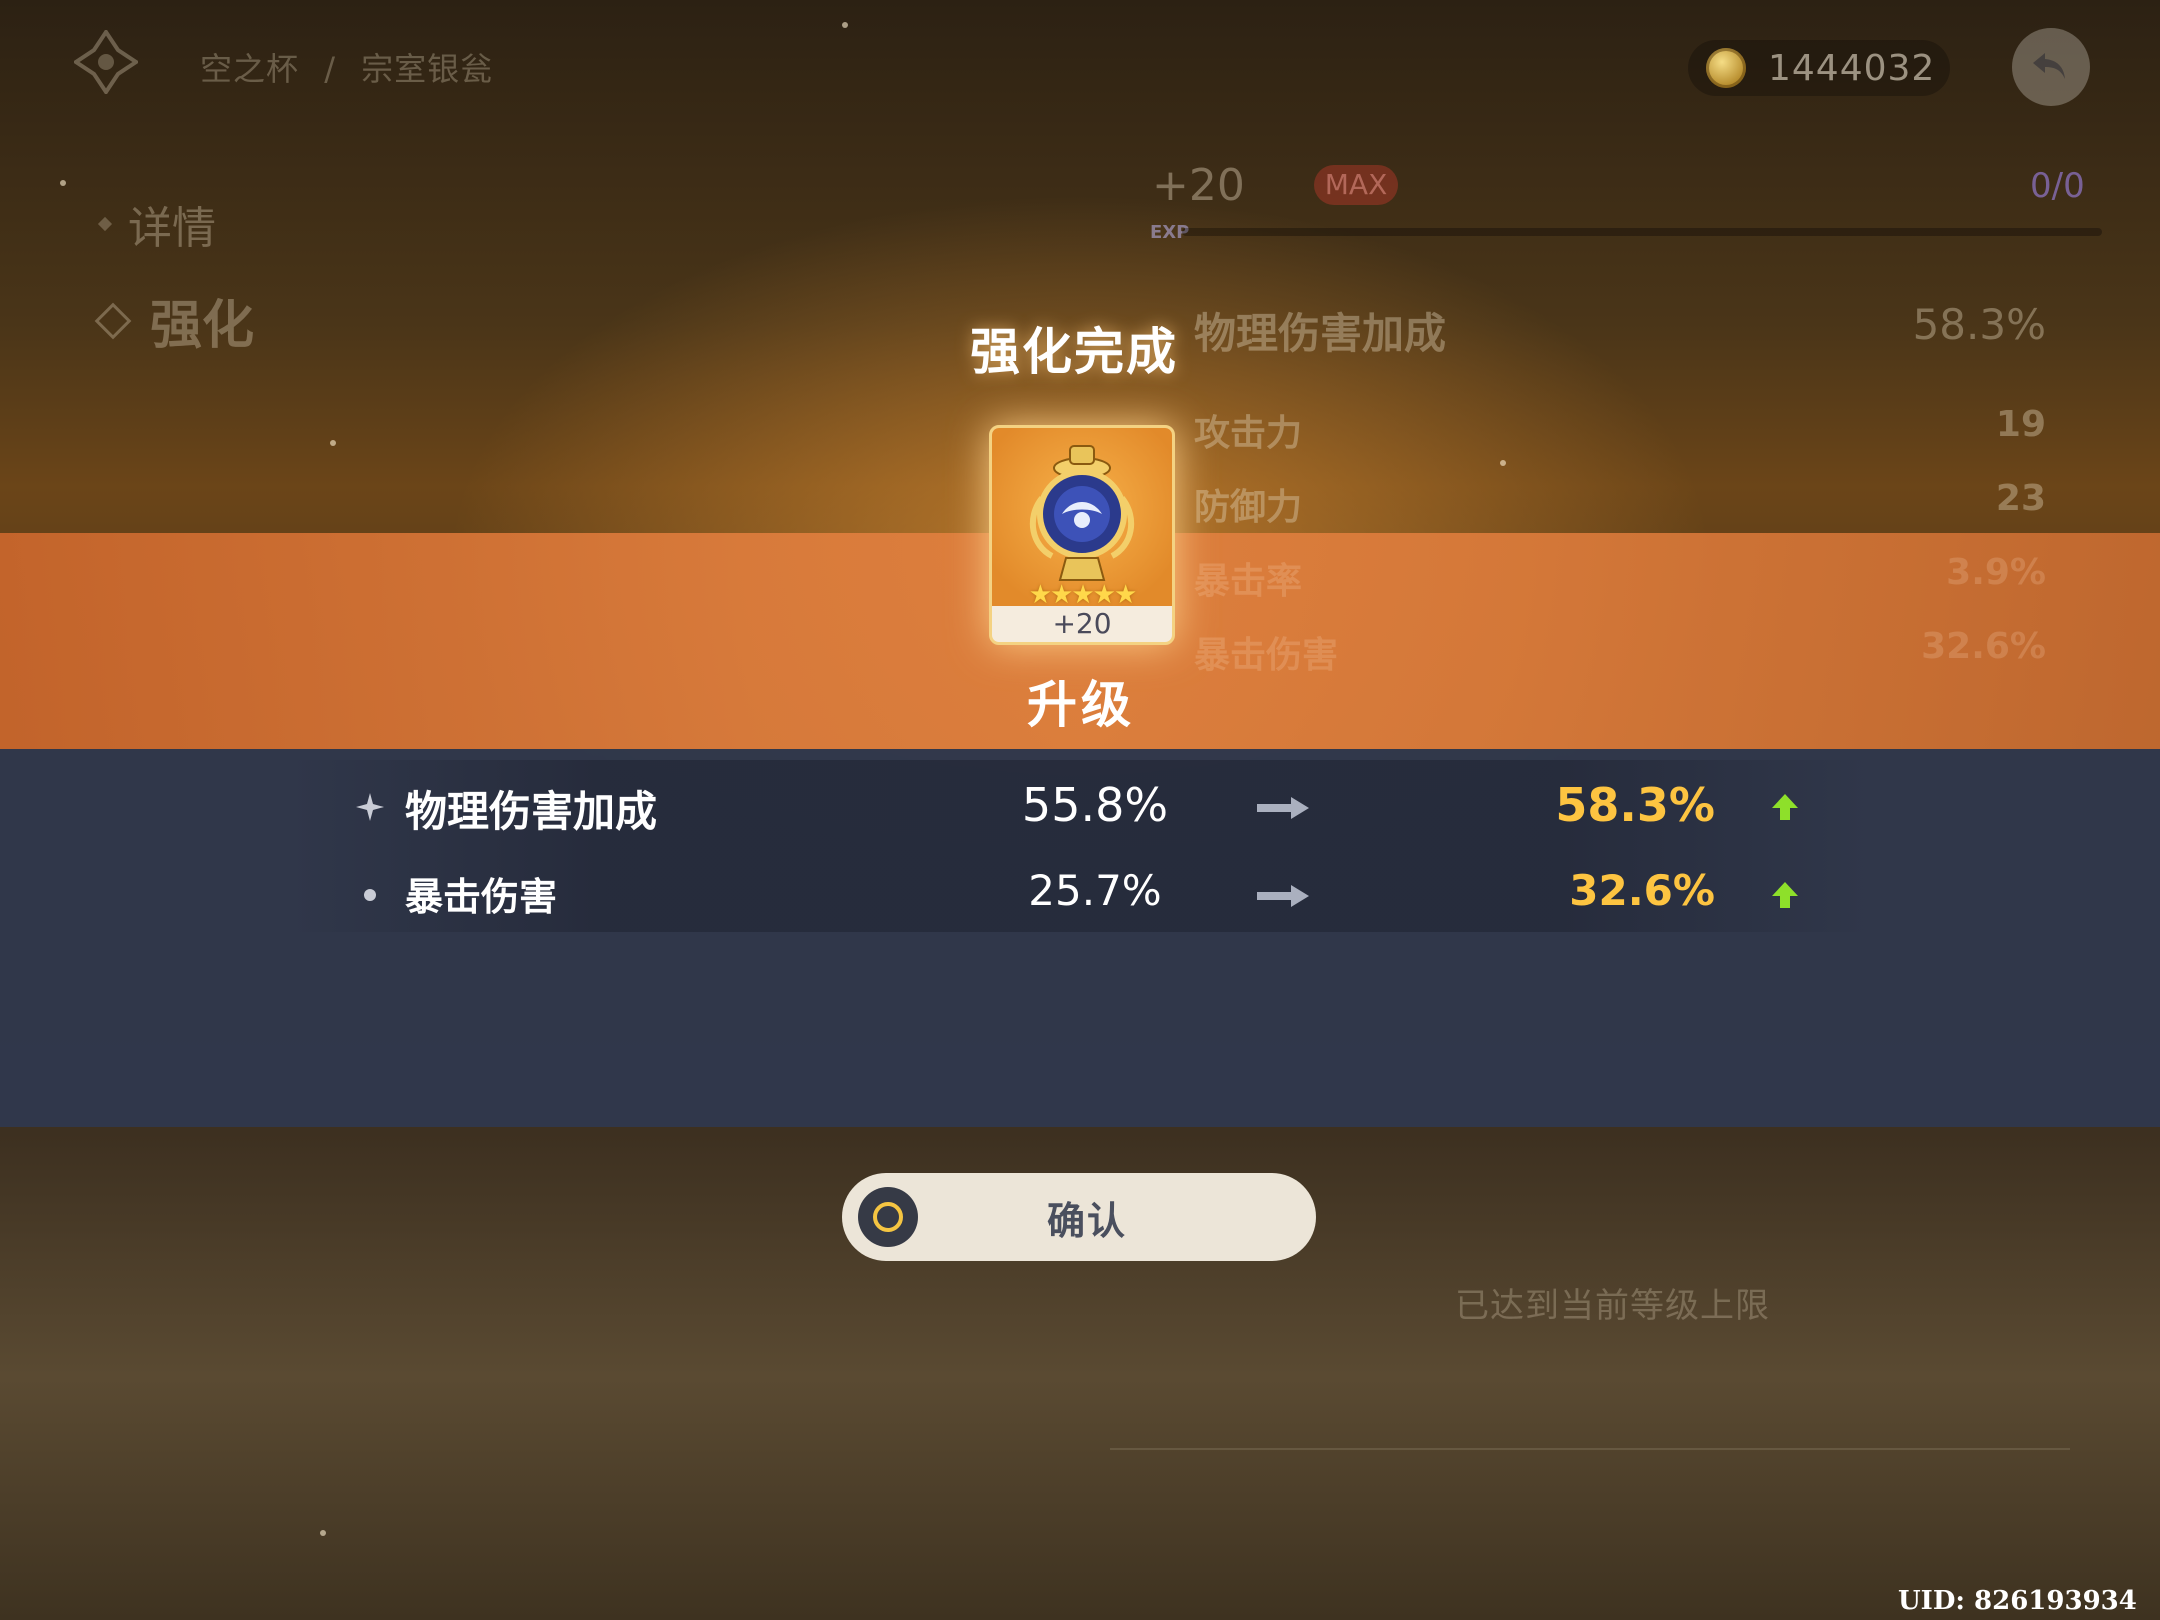  What do you see at coordinates (1642, 890) in the screenshot?
I see `stat-new-value: 32.6%` at bounding box center [1642, 890].